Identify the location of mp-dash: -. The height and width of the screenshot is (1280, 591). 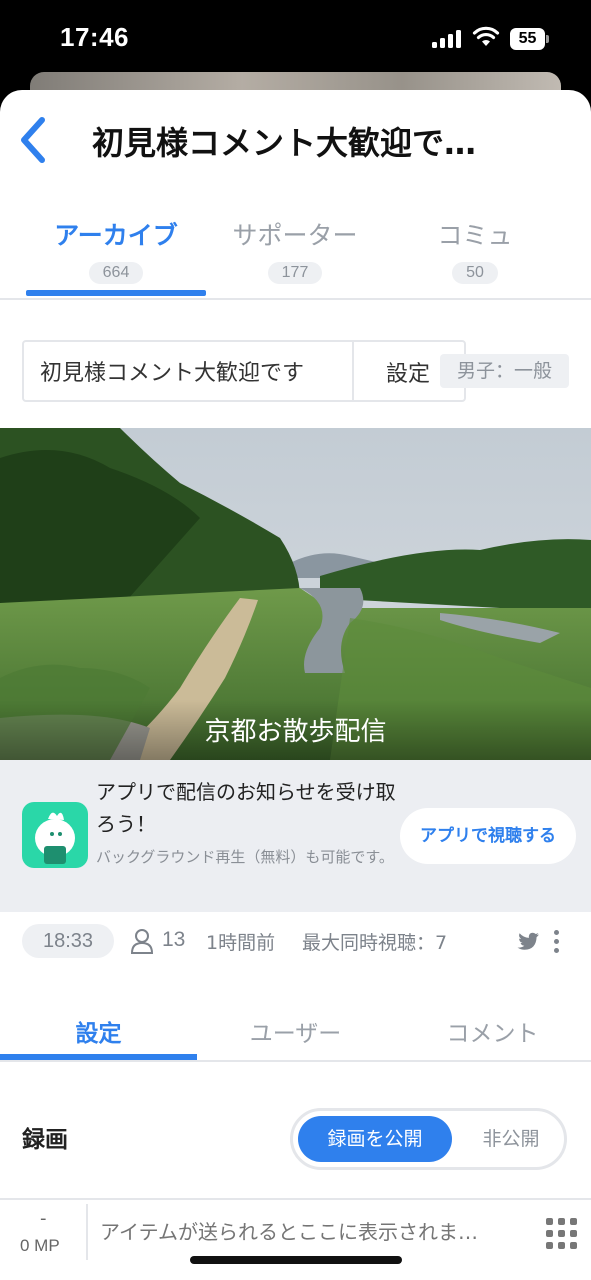
(43, 1218).